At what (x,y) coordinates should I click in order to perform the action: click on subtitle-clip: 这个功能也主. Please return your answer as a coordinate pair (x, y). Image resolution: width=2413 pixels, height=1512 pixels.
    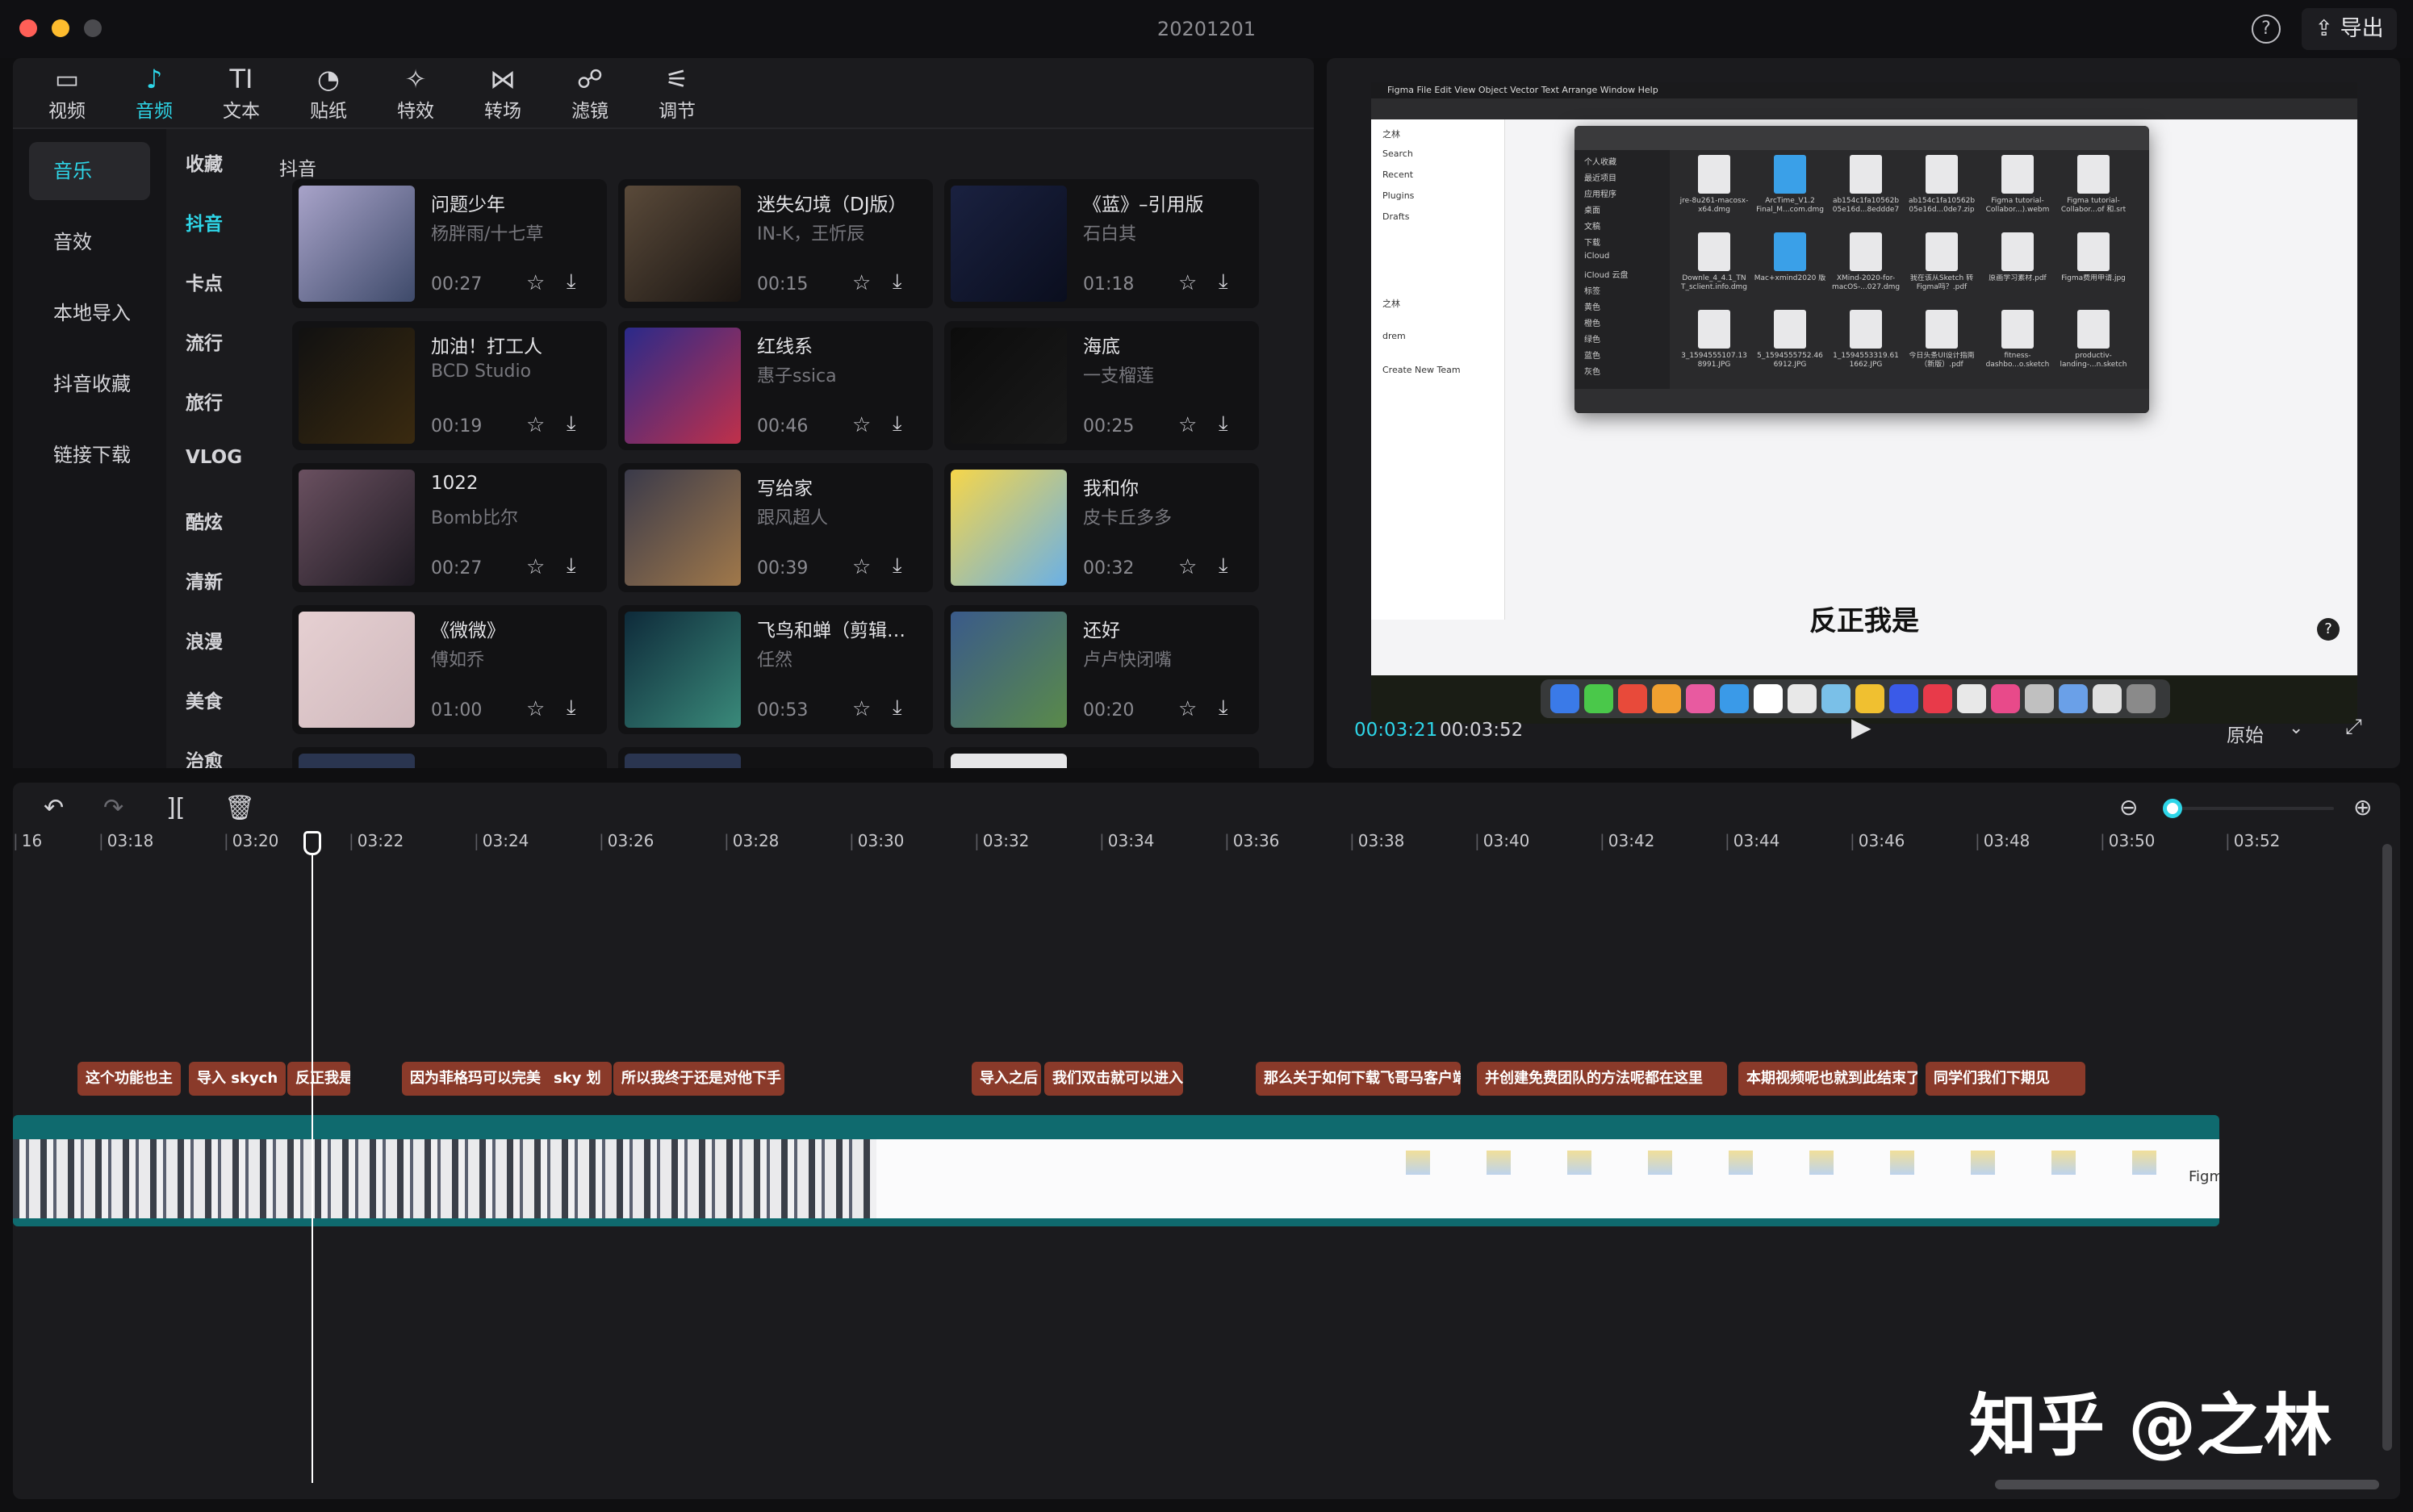
    Looking at the image, I should click on (129, 1079).